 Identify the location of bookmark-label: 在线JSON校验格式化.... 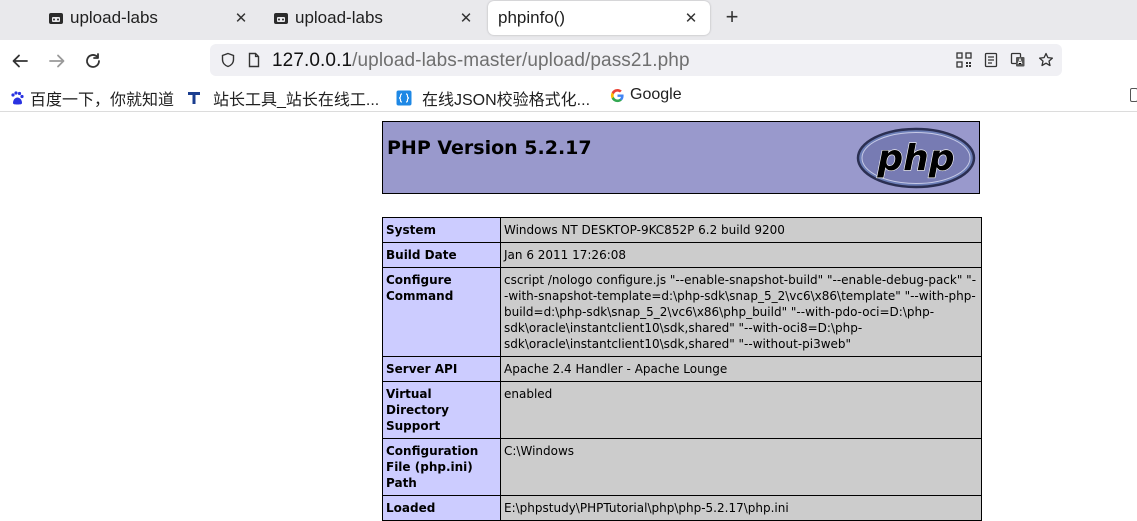
(506, 100).